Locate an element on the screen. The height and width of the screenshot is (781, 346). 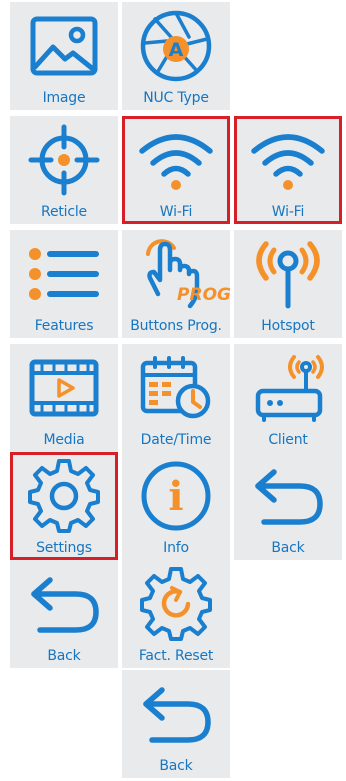
tile-reticle: Reticle is located at coordinates (64, 170).